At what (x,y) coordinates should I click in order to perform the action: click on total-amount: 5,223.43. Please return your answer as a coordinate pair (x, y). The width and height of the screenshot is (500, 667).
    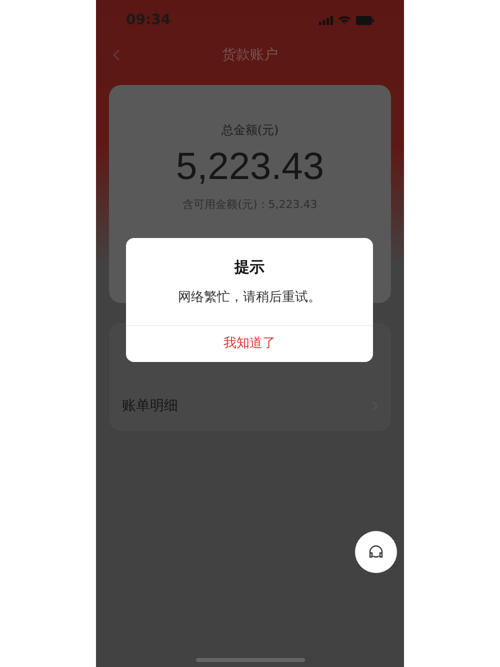
    Looking at the image, I should click on (250, 167).